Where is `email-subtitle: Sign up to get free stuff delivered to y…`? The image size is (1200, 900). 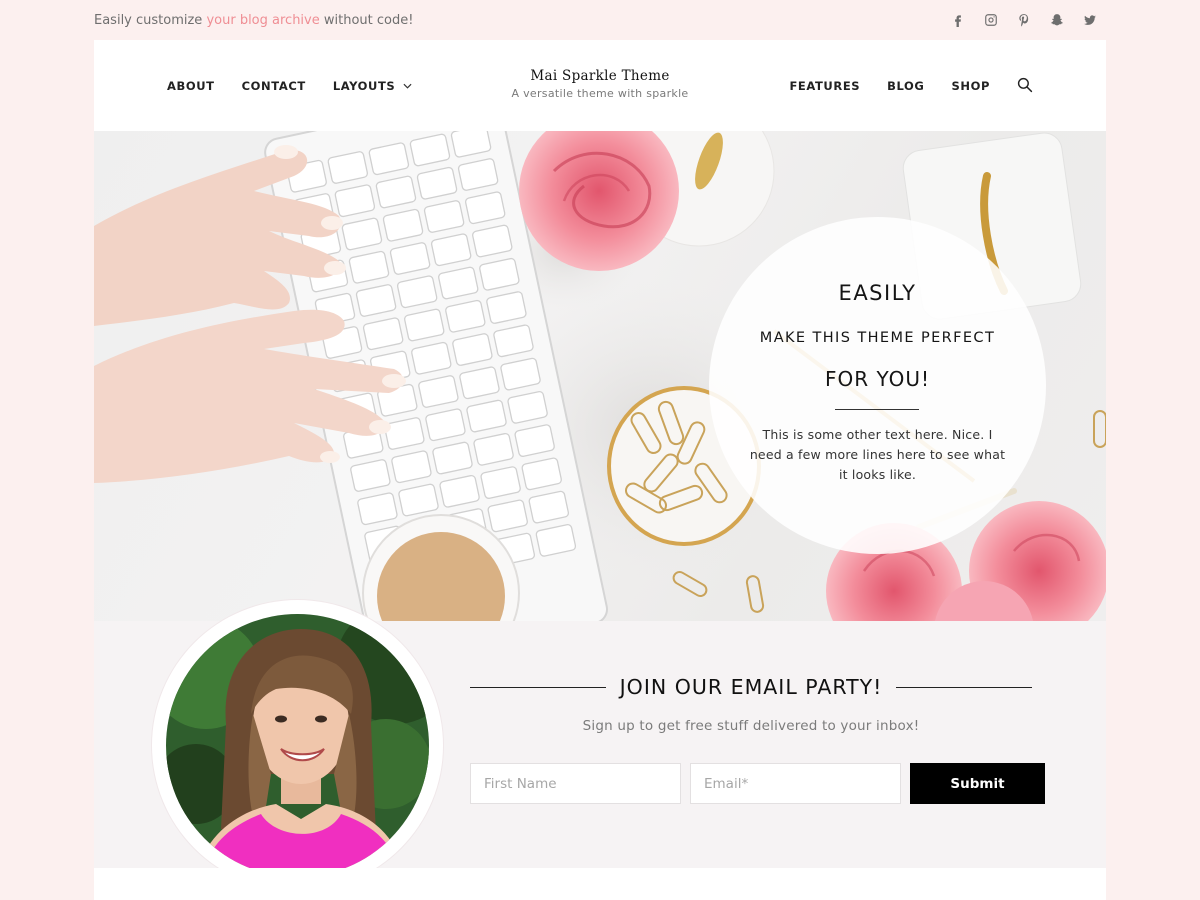
email-subtitle: Sign up to get free stuff delivered to y… is located at coordinates (751, 726).